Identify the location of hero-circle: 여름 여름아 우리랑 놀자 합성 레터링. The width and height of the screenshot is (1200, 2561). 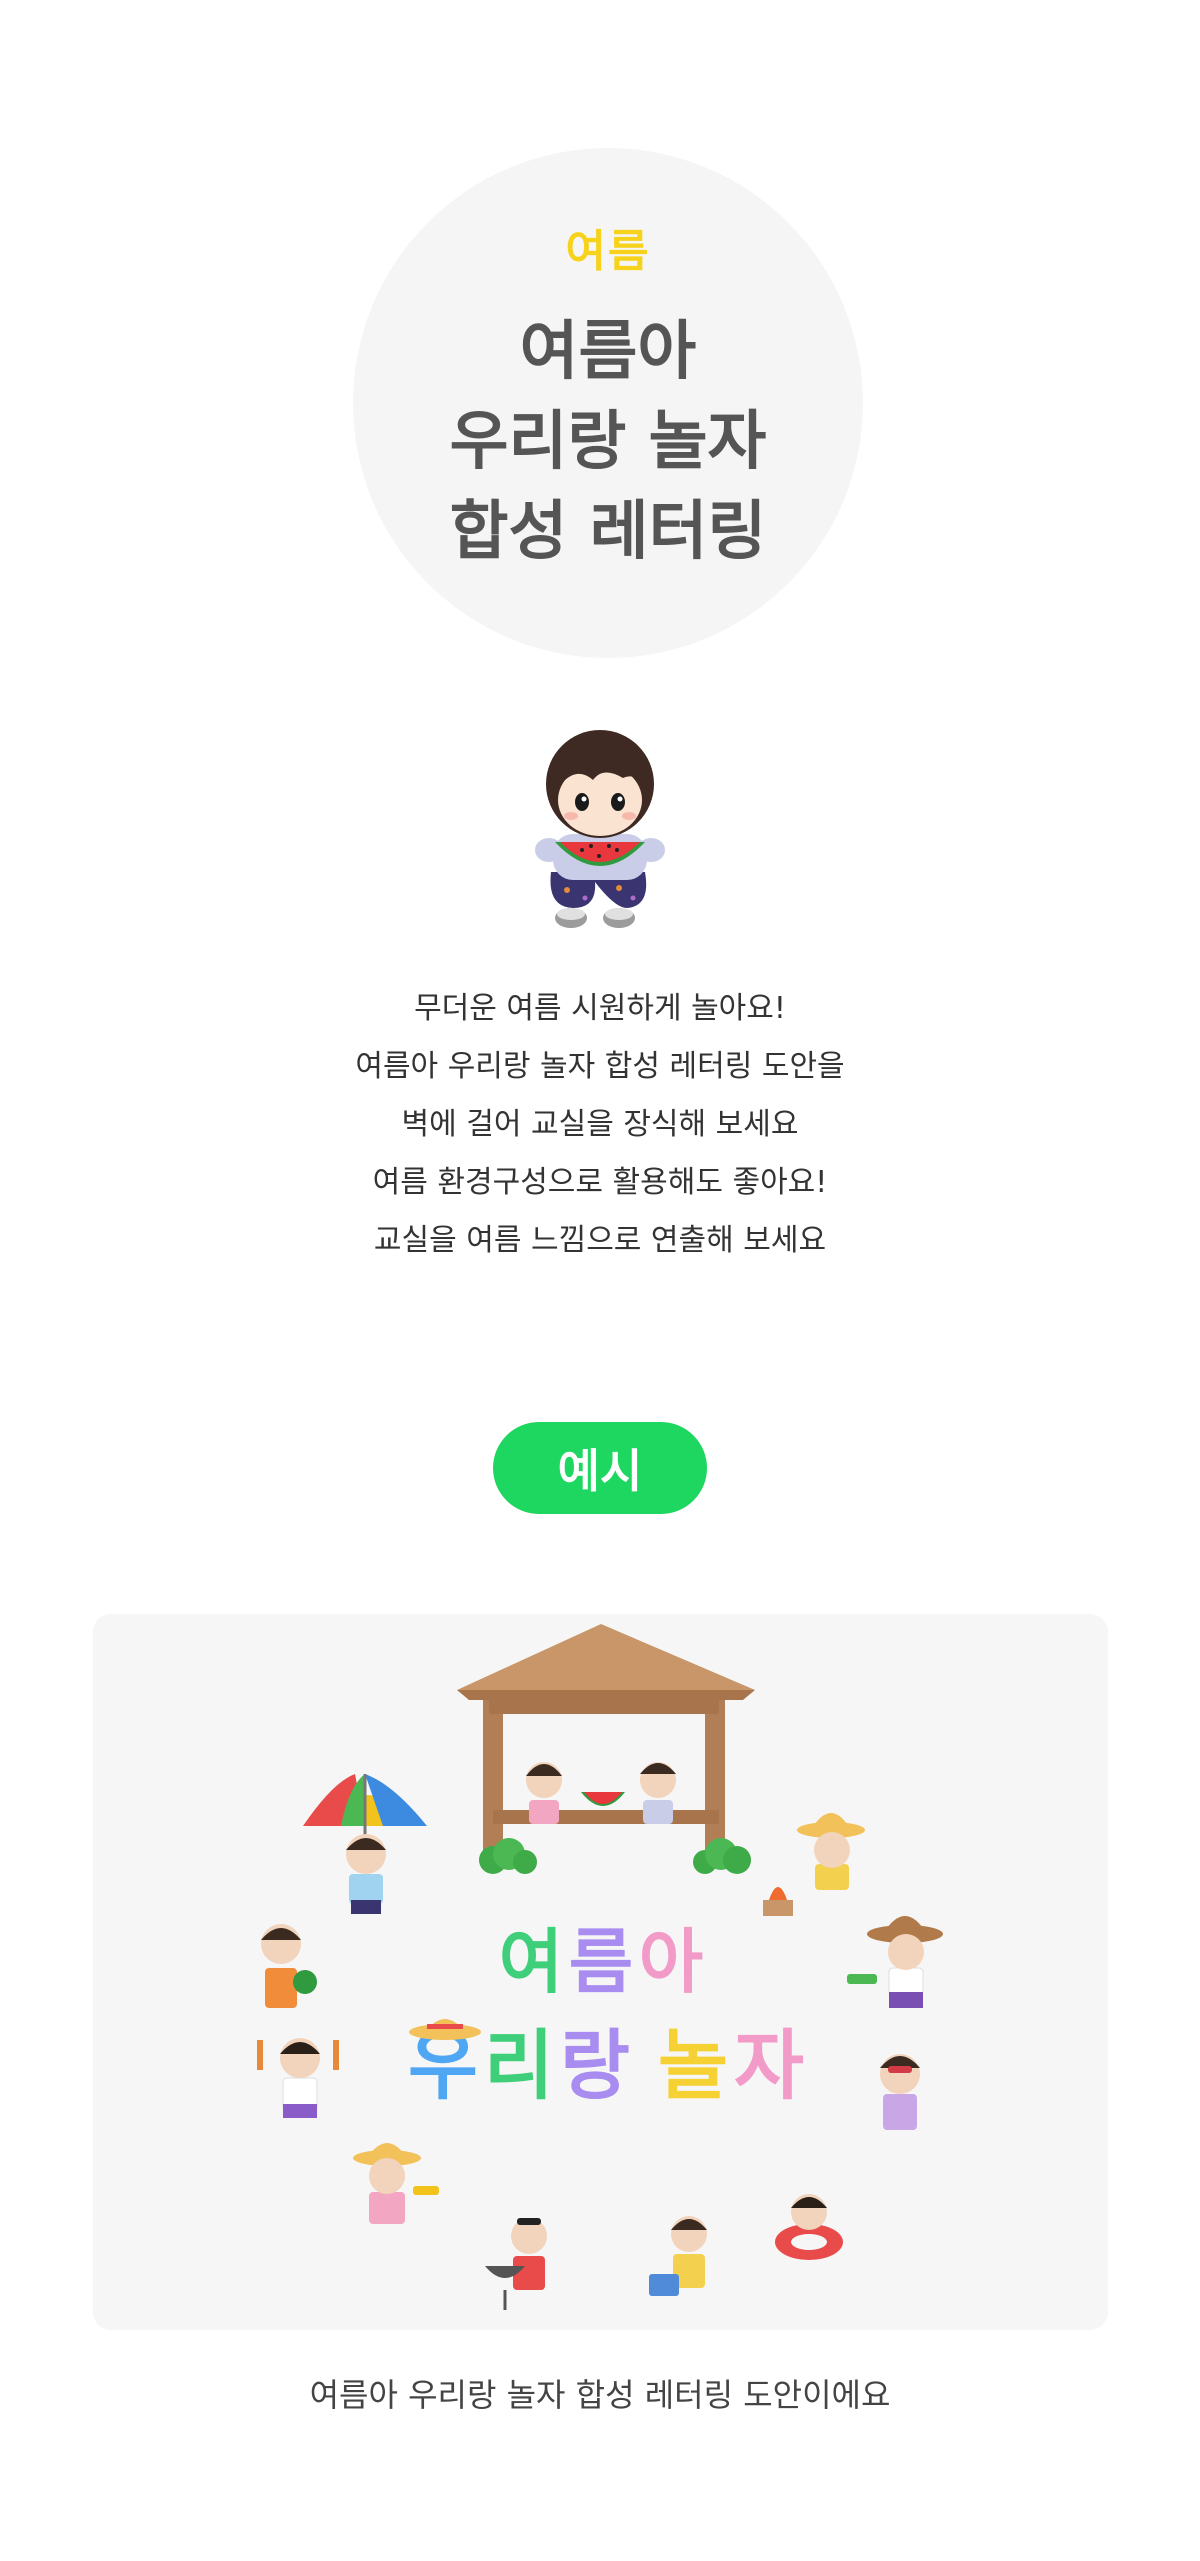
(608, 403).